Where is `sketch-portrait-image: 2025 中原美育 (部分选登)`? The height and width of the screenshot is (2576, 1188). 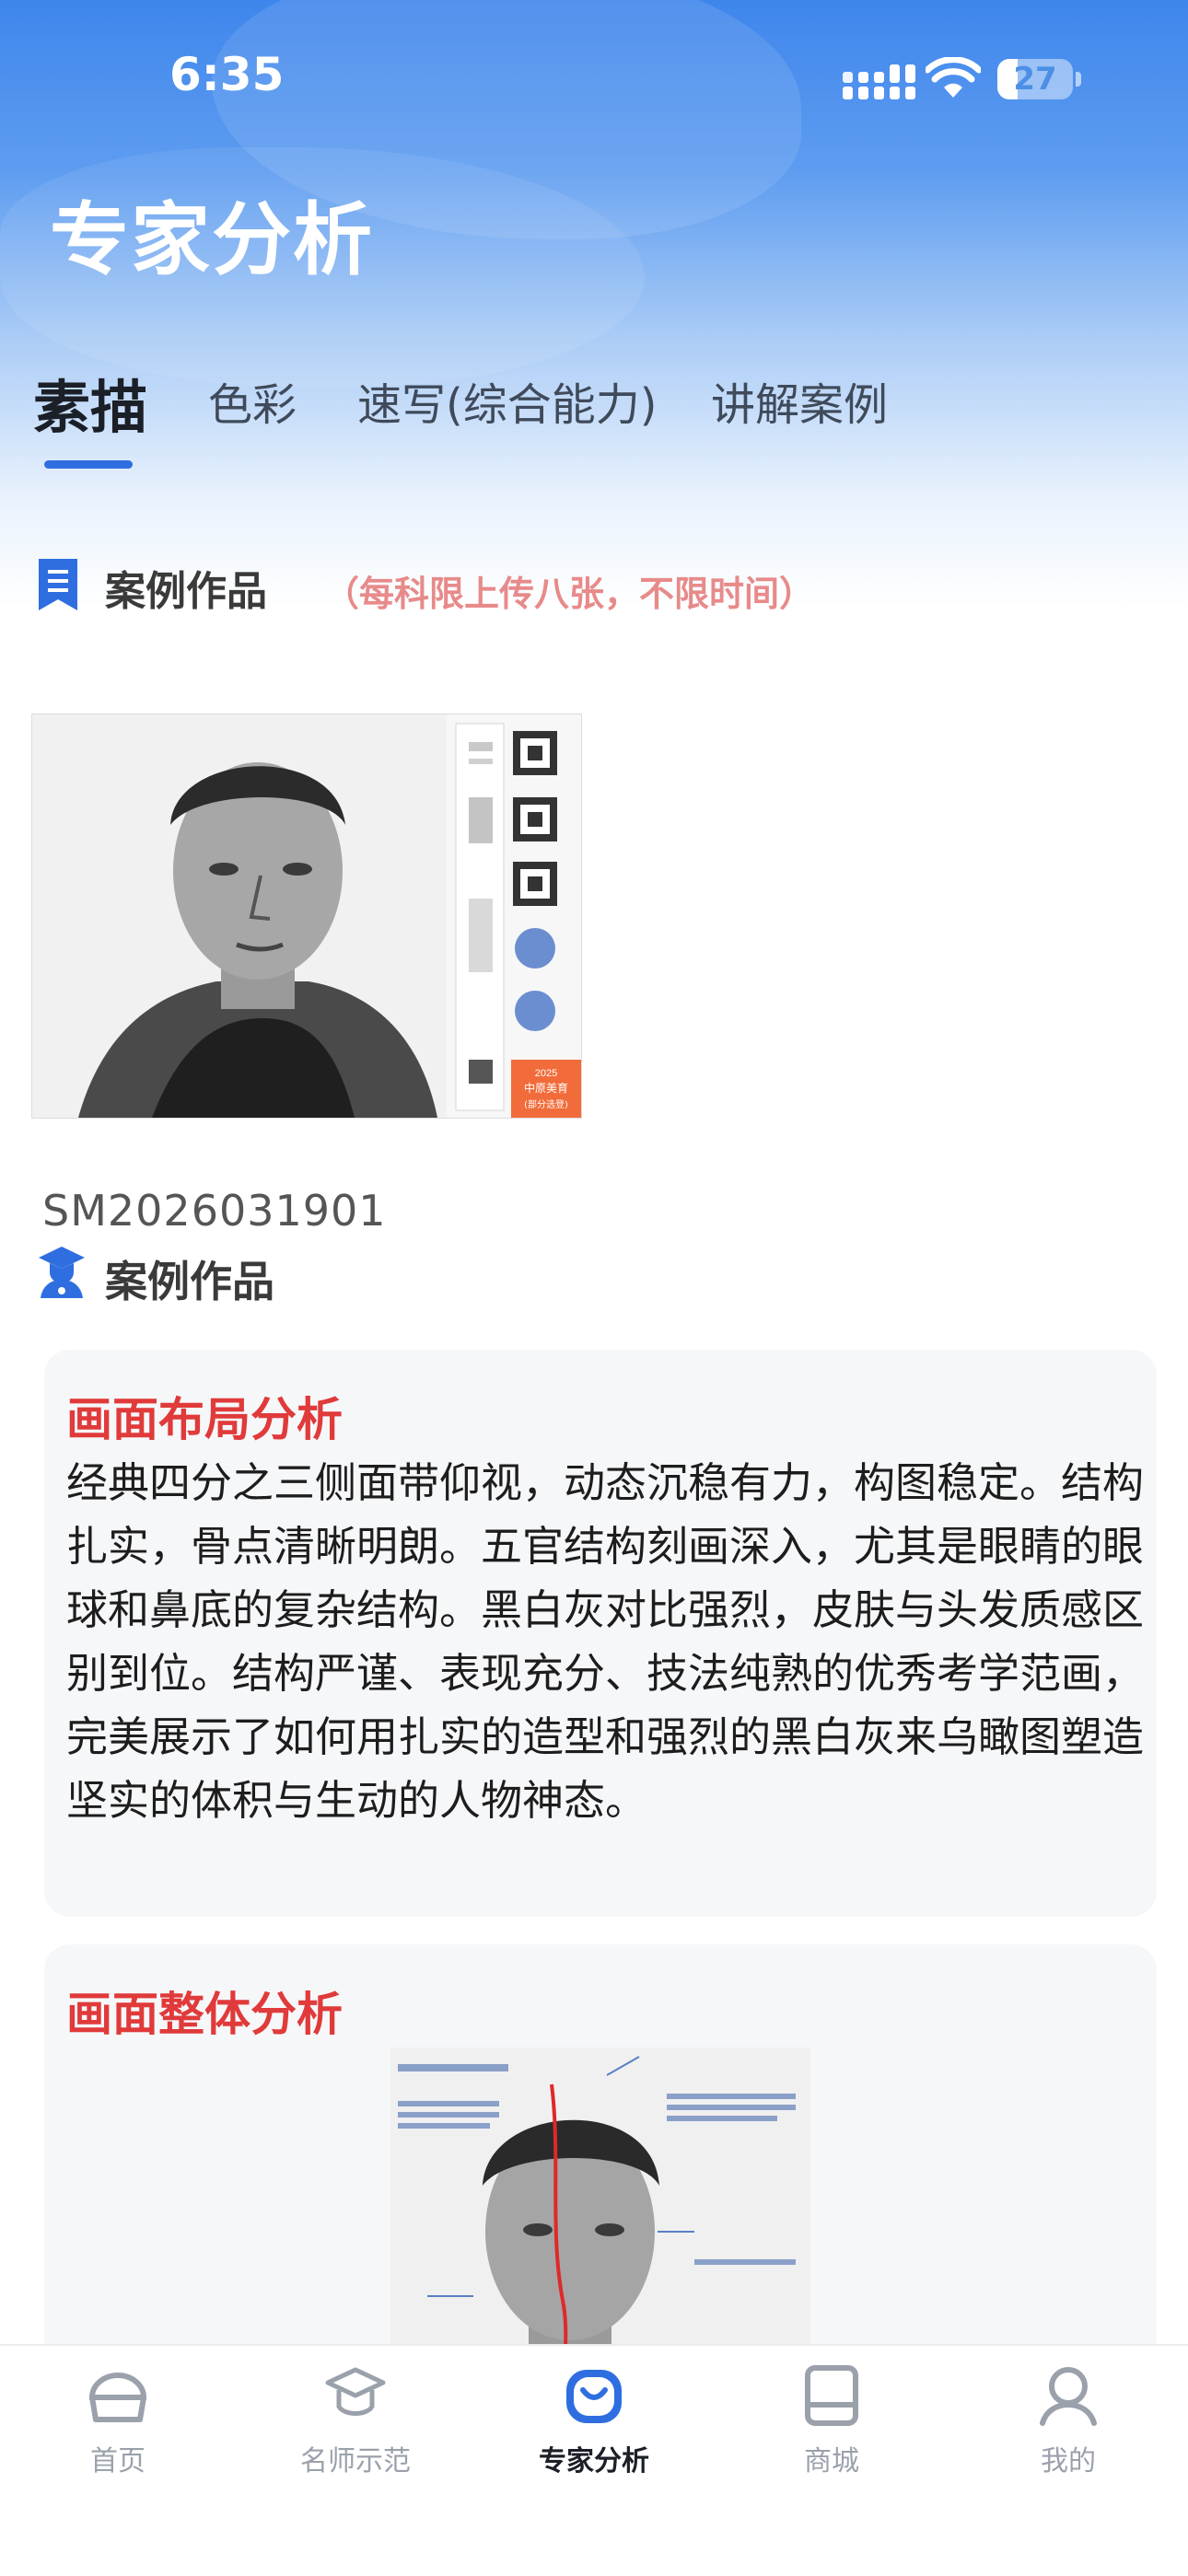 sketch-portrait-image: 2025 中原美育 (部分选登) is located at coordinates (306, 916).